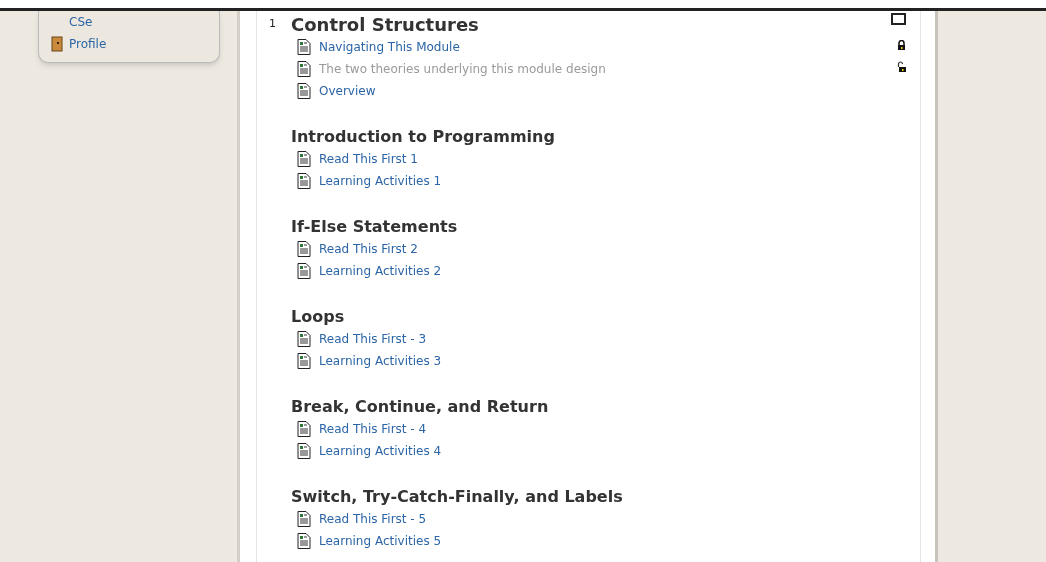 The width and height of the screenshot is (1046, 562). What do you see at coordinates (380, 541) in the screenshot?
I see `module-link: Learning Activities 5` at bounding box center [380, 541].